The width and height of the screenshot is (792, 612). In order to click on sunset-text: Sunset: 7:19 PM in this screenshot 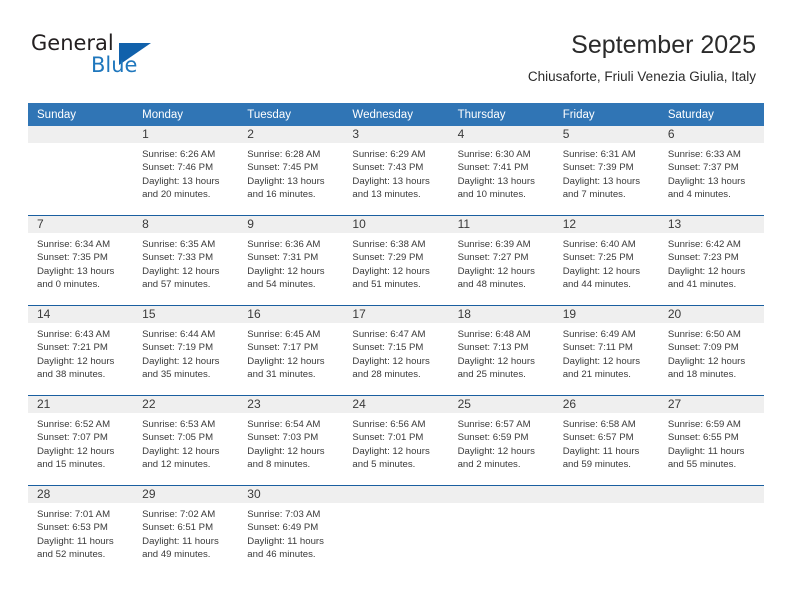, I will do `click(178, 348)`.